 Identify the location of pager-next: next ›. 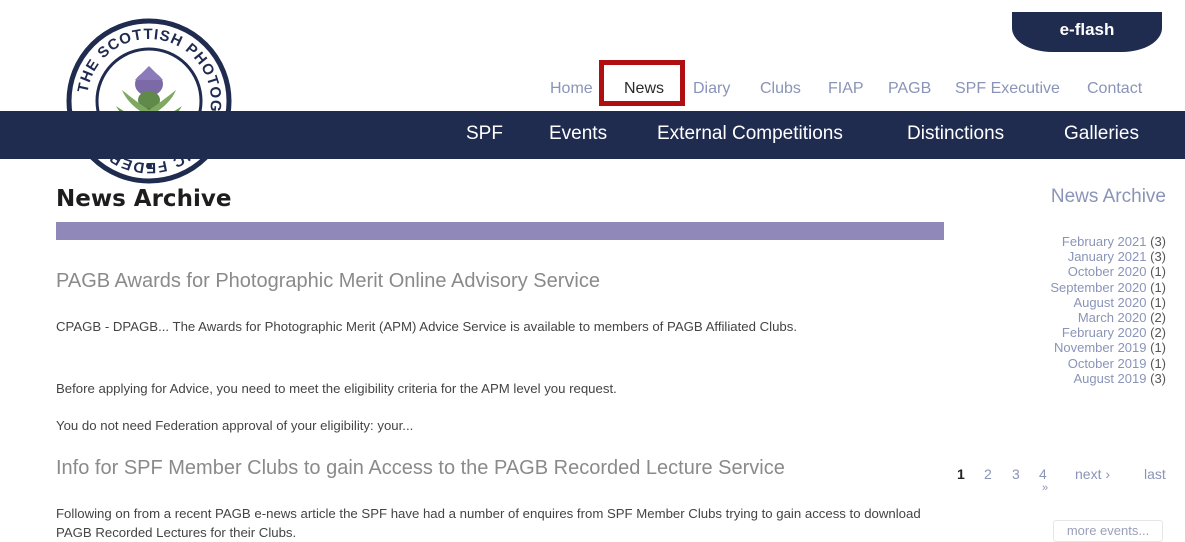
(1092, 474).